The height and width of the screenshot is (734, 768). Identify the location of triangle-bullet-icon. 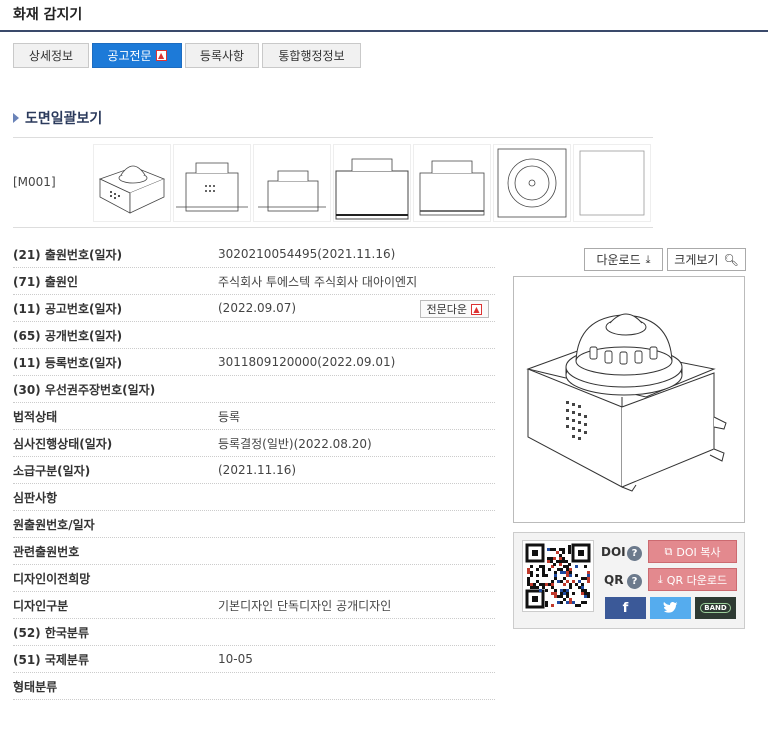
(16, 118).